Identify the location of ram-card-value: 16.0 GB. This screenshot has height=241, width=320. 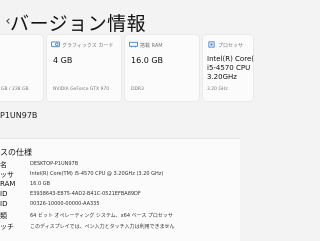
(147, 60).